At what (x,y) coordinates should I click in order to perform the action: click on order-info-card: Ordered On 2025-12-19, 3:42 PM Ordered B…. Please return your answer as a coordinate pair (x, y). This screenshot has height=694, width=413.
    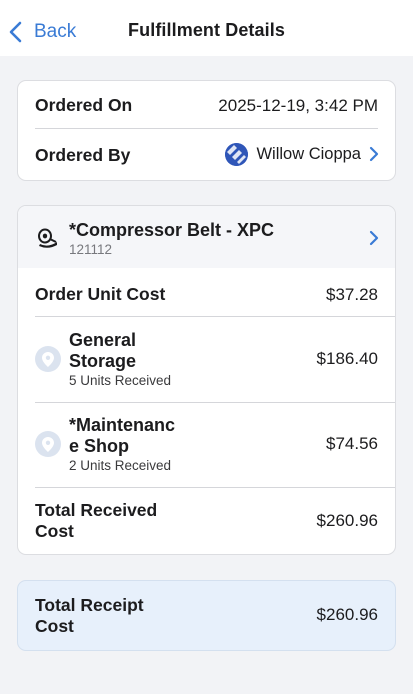
    Looking at the image, I should click on (206, 130).